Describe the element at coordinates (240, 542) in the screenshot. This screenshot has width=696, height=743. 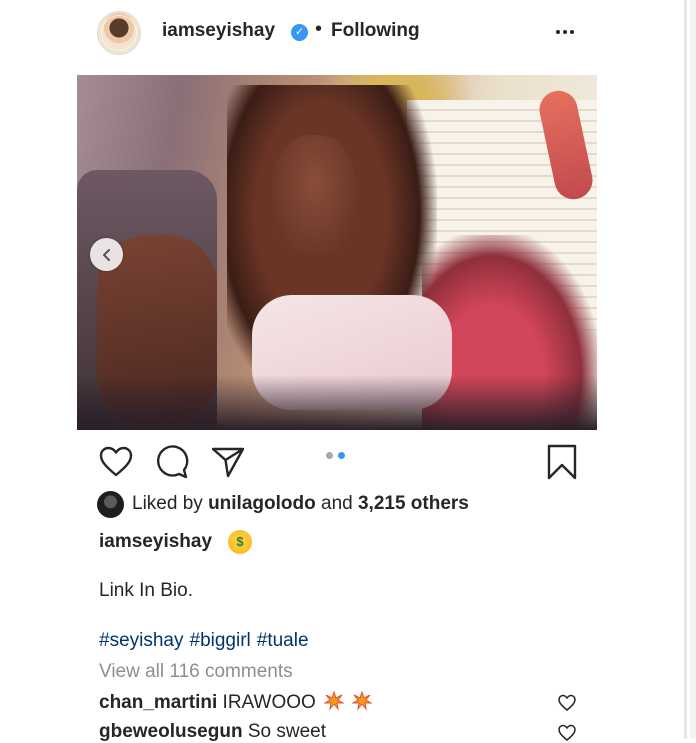
I see `money-mouth-face-emoji: $` at that location.